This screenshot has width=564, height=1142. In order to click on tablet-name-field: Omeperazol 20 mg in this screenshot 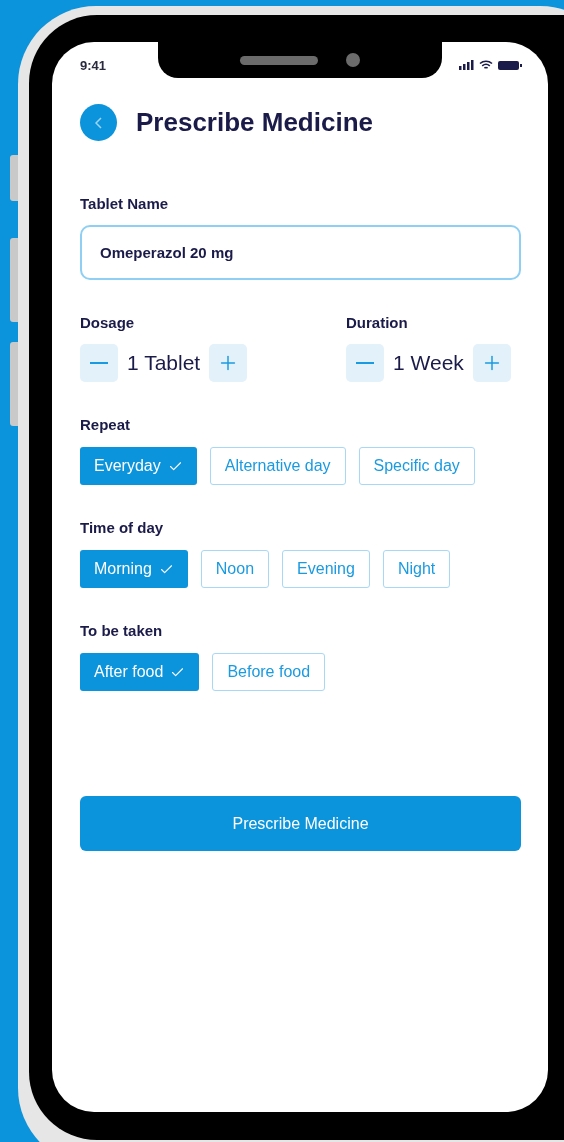, I will do `click(300, 252)`.